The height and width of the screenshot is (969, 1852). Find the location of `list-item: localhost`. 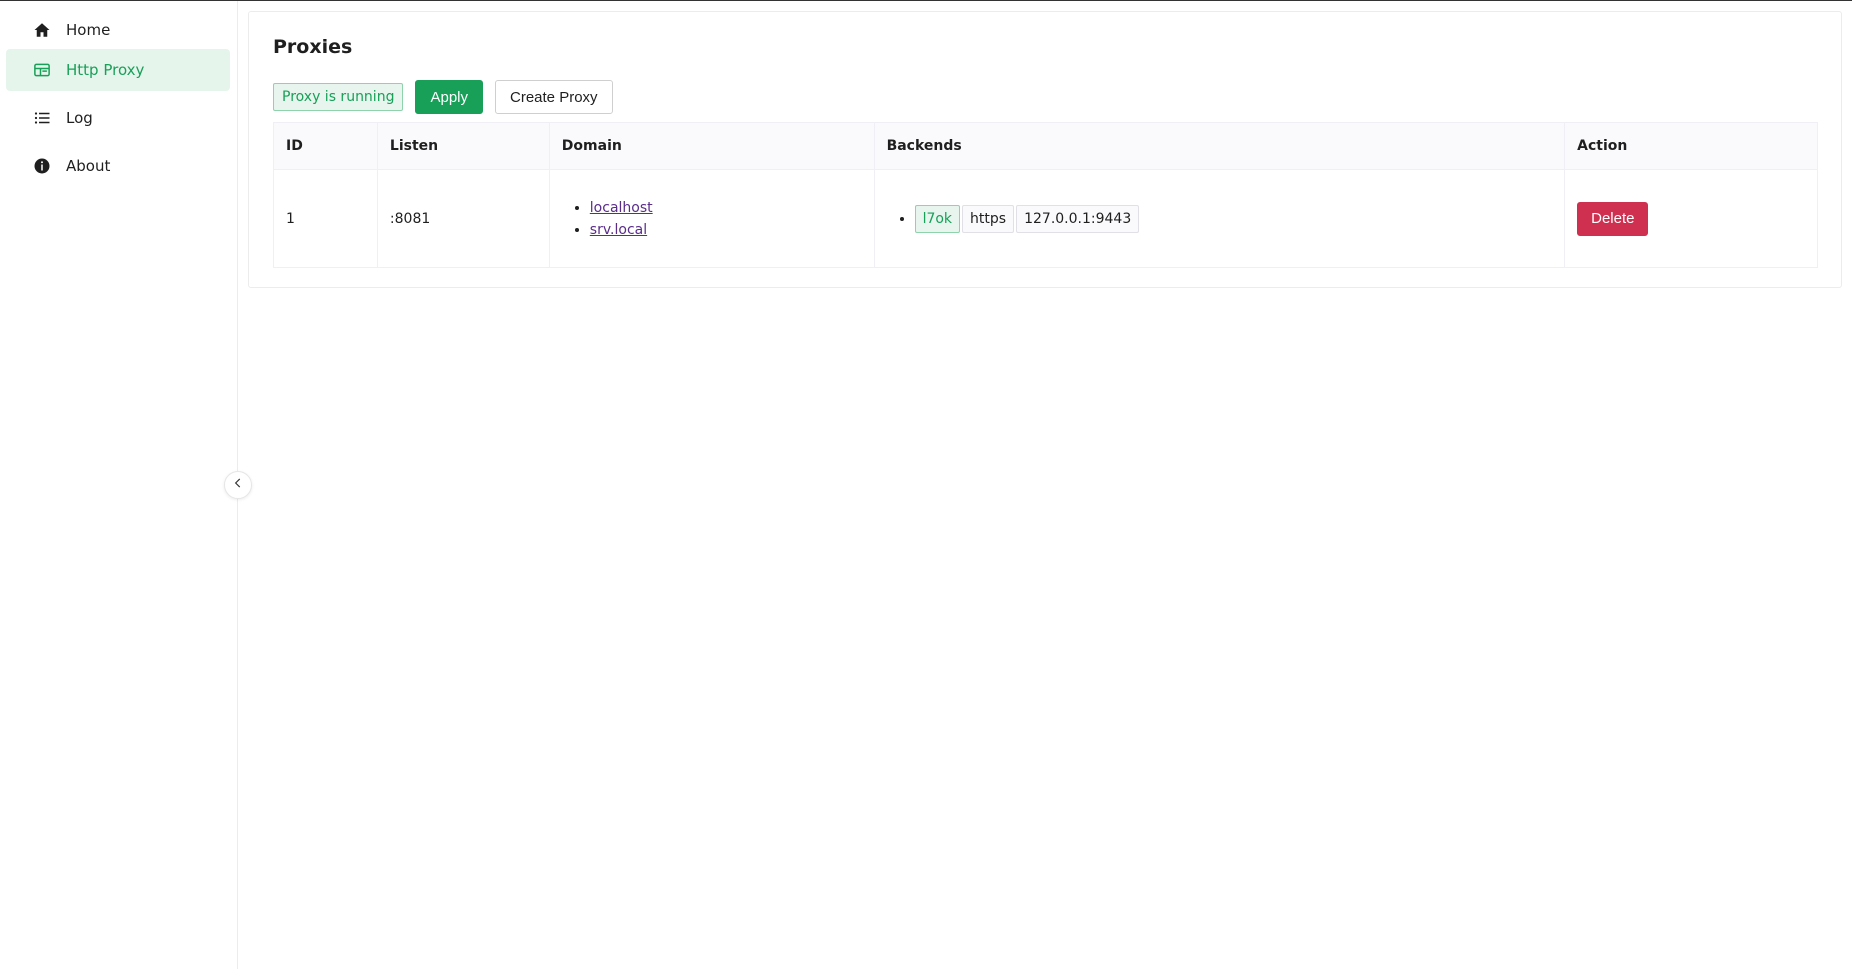

list-item: localhost is located at coordinates (732, 208).